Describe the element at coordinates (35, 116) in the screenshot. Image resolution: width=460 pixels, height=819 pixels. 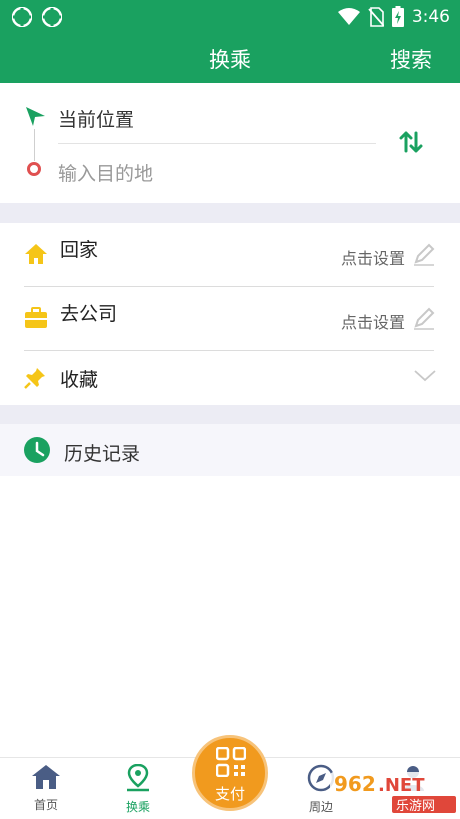
I see `navigation-arrow-icon` at that location.